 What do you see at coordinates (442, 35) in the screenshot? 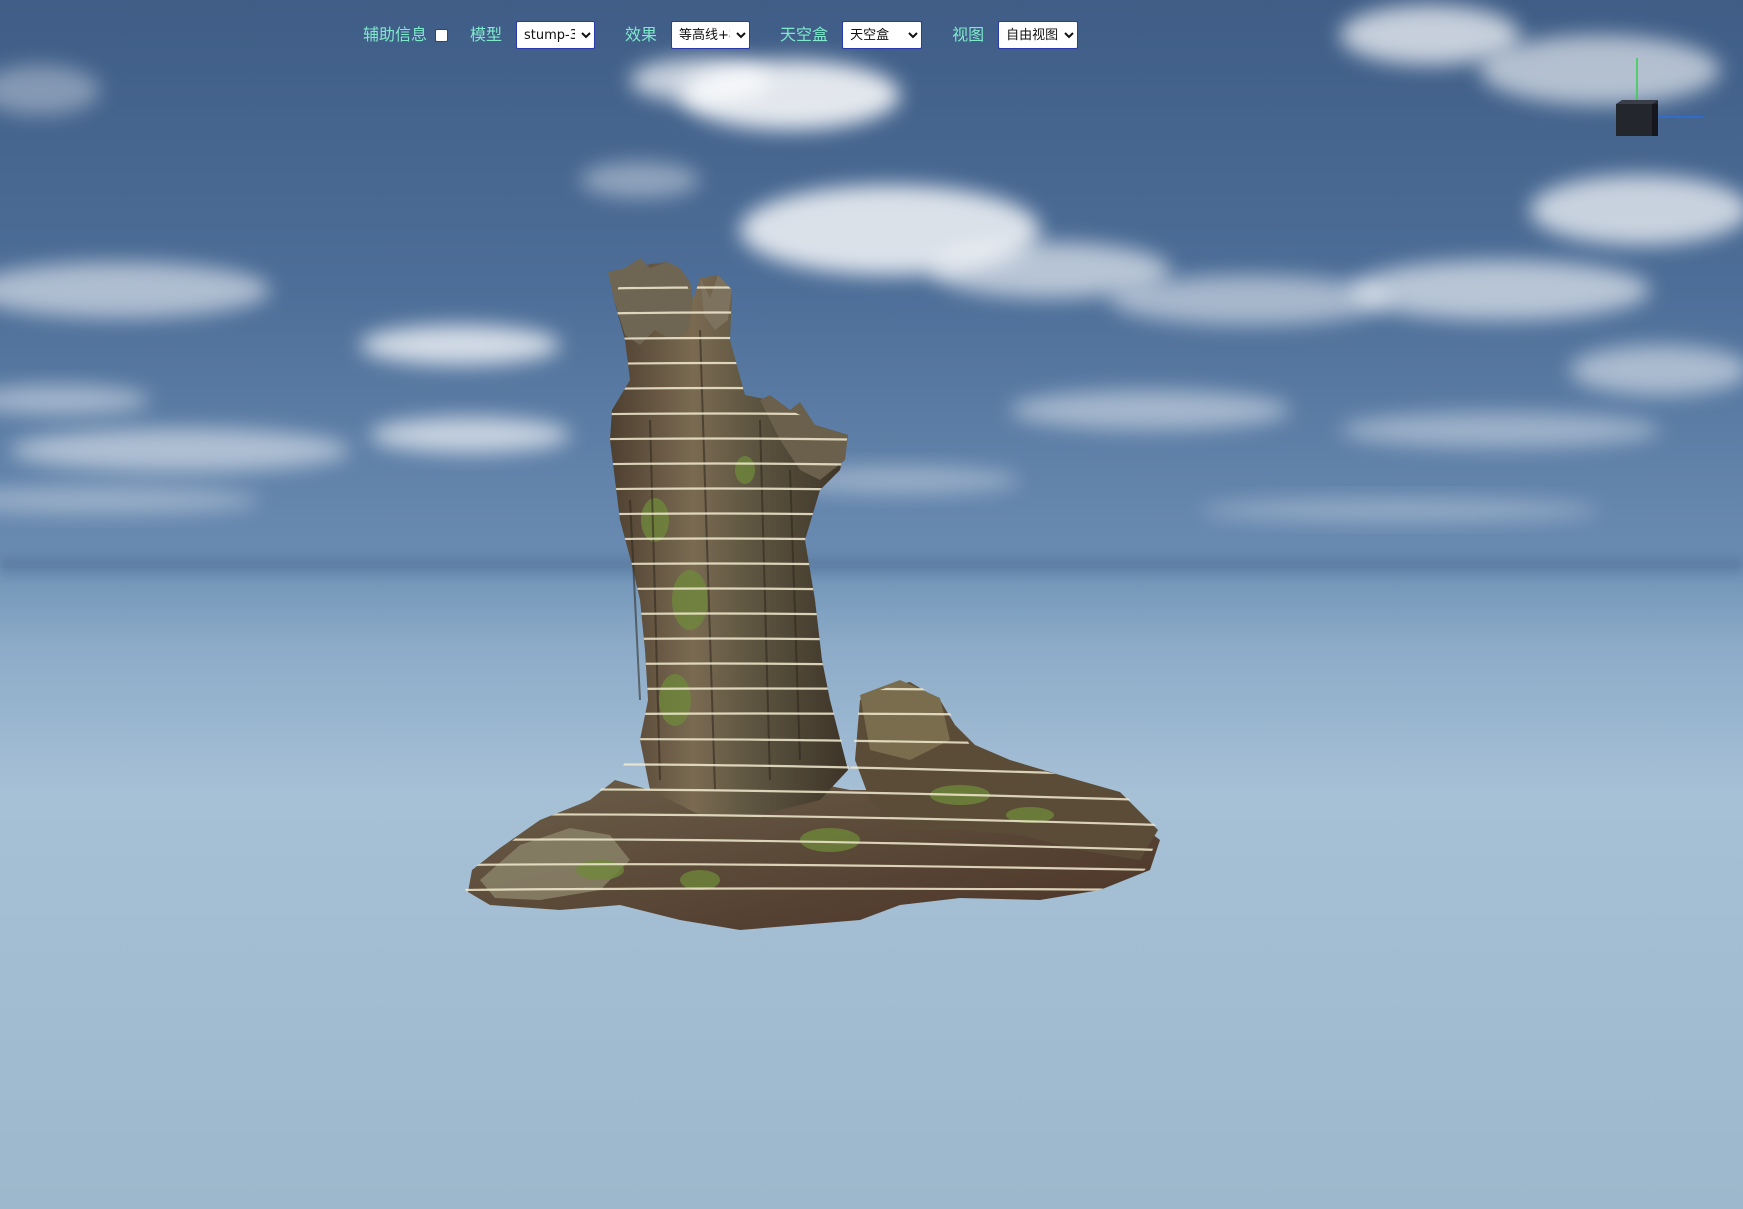
I see `helper-info-checkbox` at bounding box center [442, 35].